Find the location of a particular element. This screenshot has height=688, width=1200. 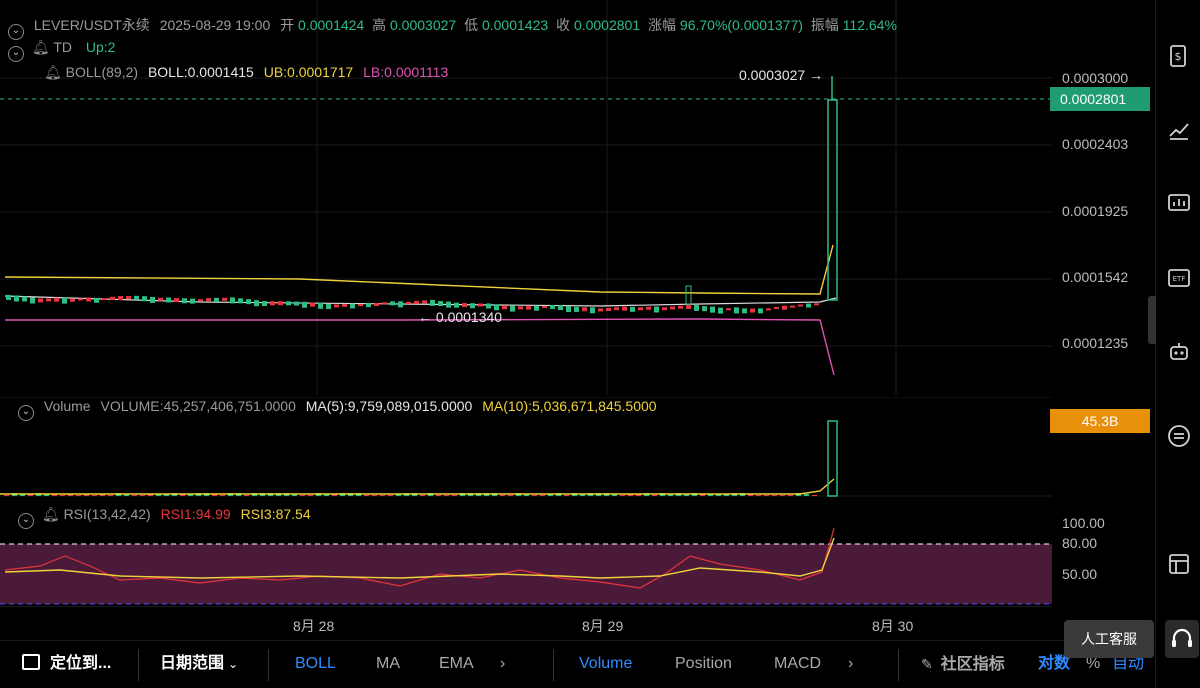

rsi-legend: ⌄ 🔔︎ RSI(13,42,42) RSI1:94.99 RSI3:87.54 is located at coordinates (164, 517).